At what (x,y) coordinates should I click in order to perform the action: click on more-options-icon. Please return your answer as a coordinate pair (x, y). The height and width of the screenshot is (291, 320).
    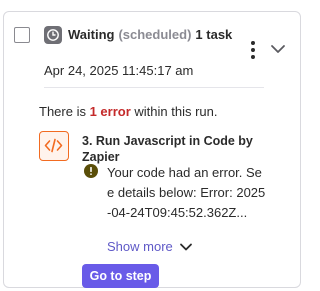
    Looking at the image, I should click on (253, 50).